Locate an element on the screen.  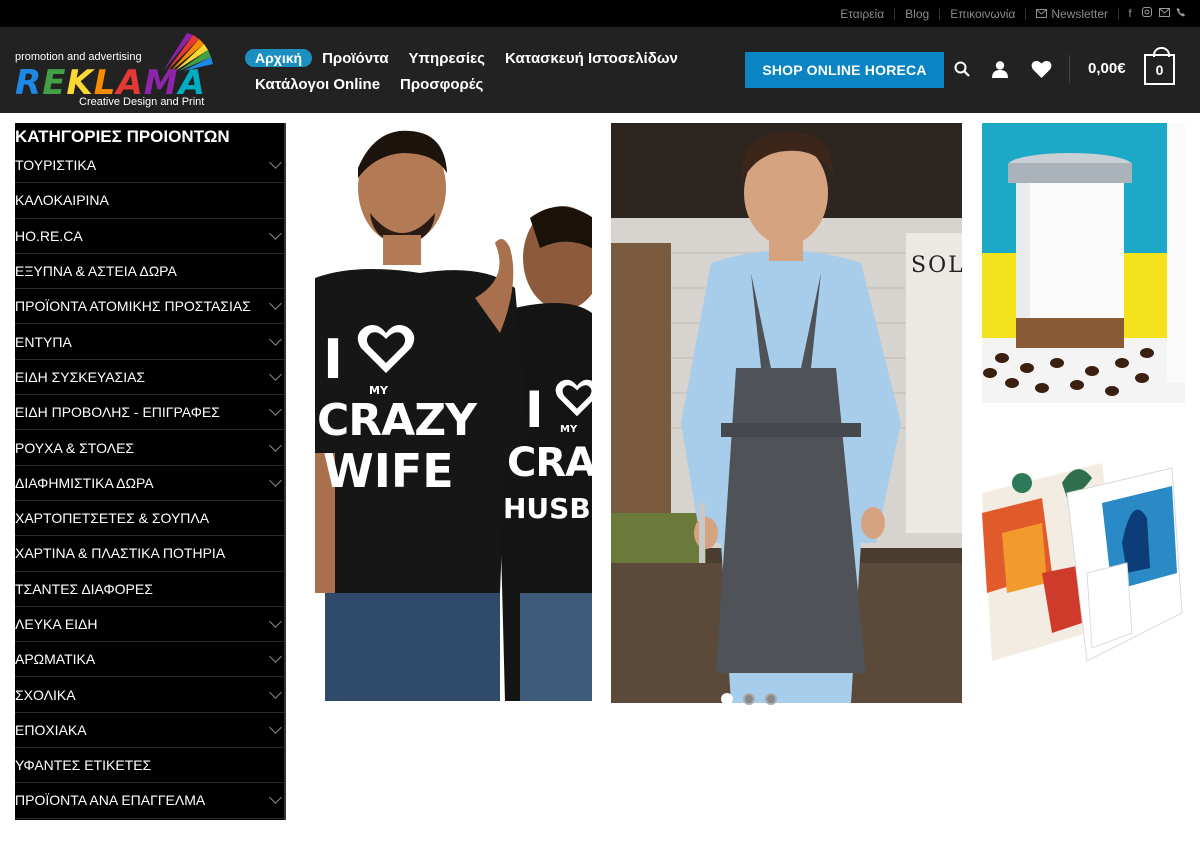
tumbler-coffee-illustration is located at coordinates (1083, 263).